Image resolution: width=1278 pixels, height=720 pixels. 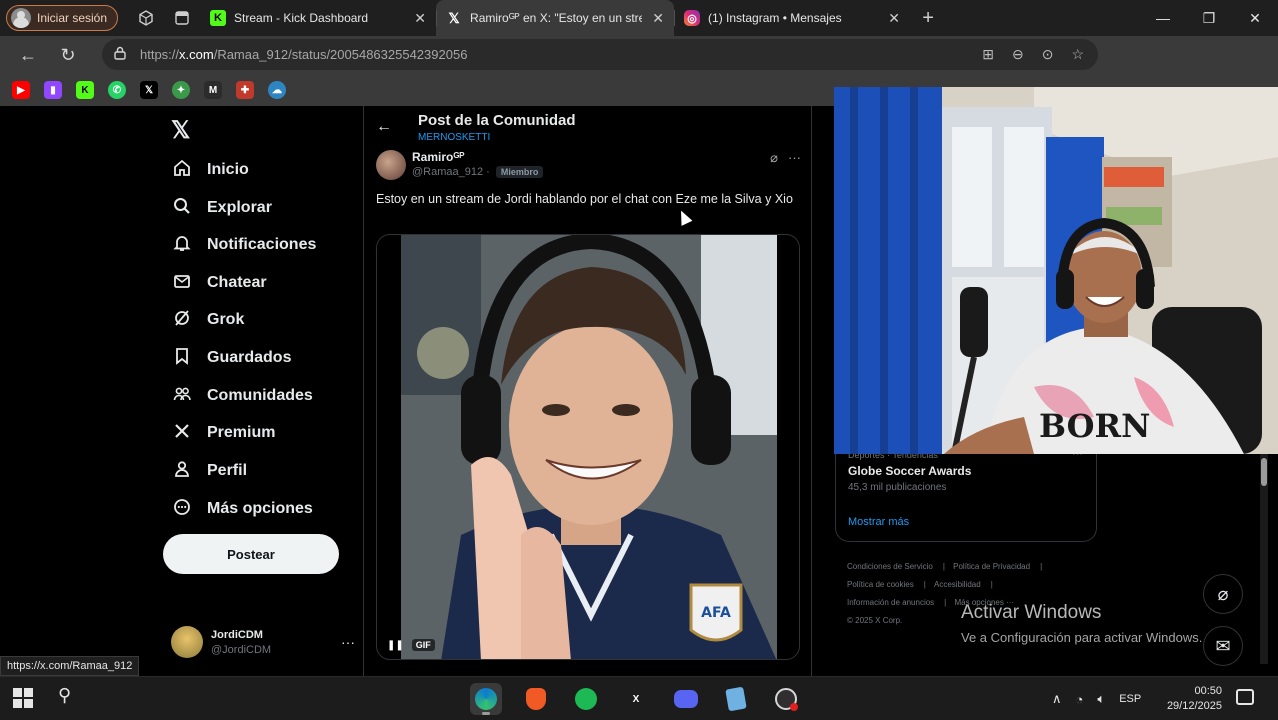 What do you see at coordinates (1101, 699) in the screenshot?
I see `volume-icon: 🔈︎` at bounding box center [1101, 699].